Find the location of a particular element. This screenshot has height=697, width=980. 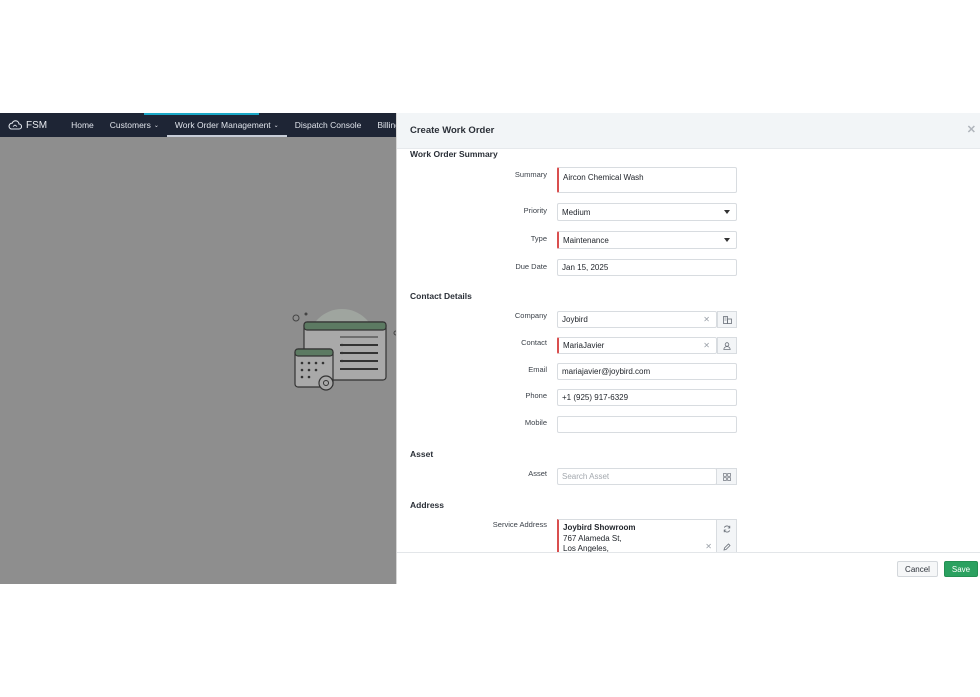

nav-item-label: Home is located at coordinates (82, 125).